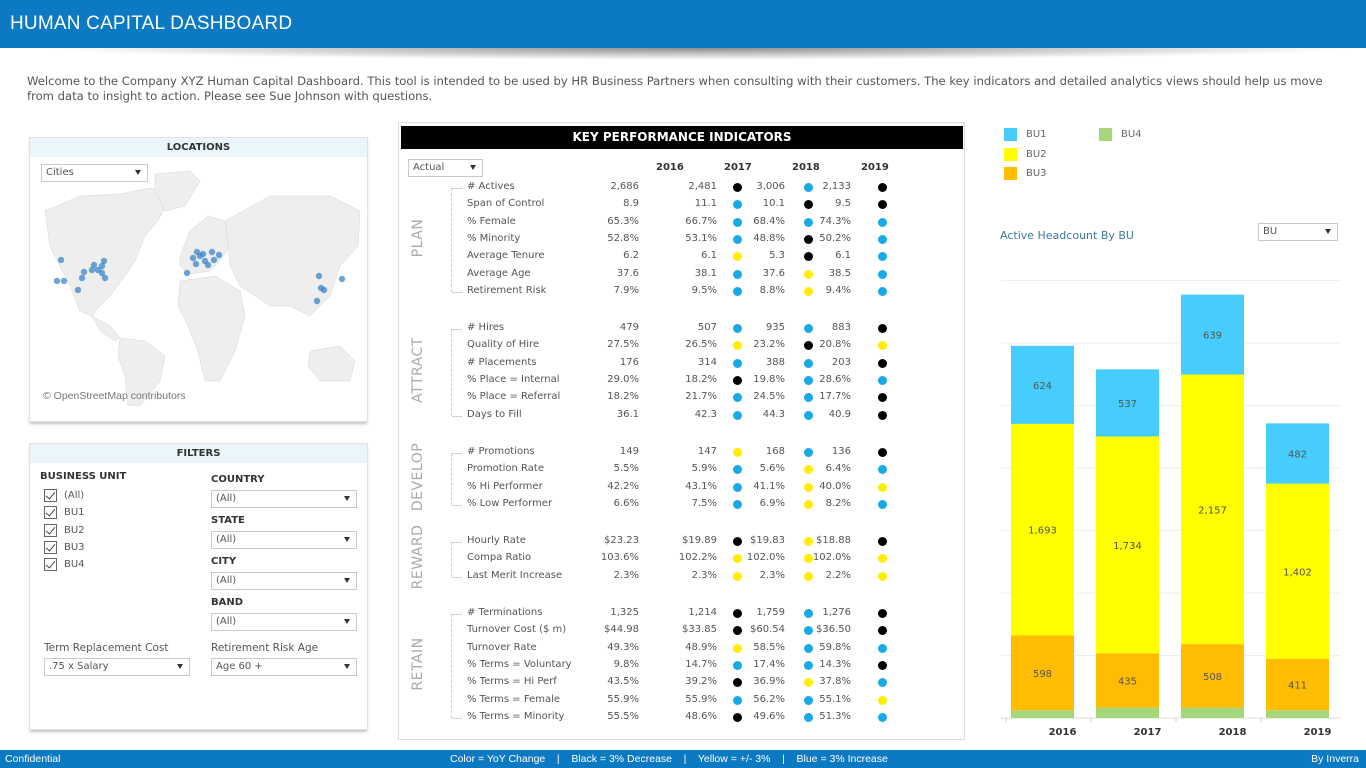 The width and height of the screenshot is (1366, 768). What do you see at coordinates (284, 499) in the screenshot?
I see `country-dropdown: (All)` at bounding box center [284, 499].